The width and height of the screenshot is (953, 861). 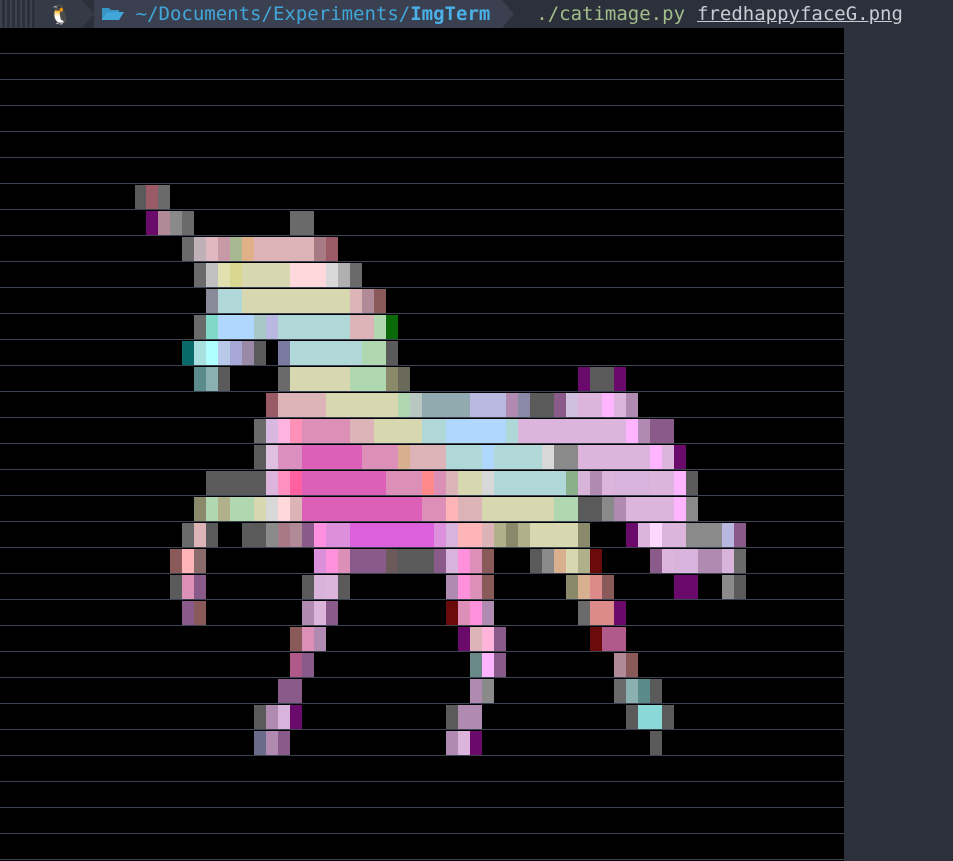 I want to click on prompt-path: ~/Documents/Experiments/, so click(x=273, y=14).